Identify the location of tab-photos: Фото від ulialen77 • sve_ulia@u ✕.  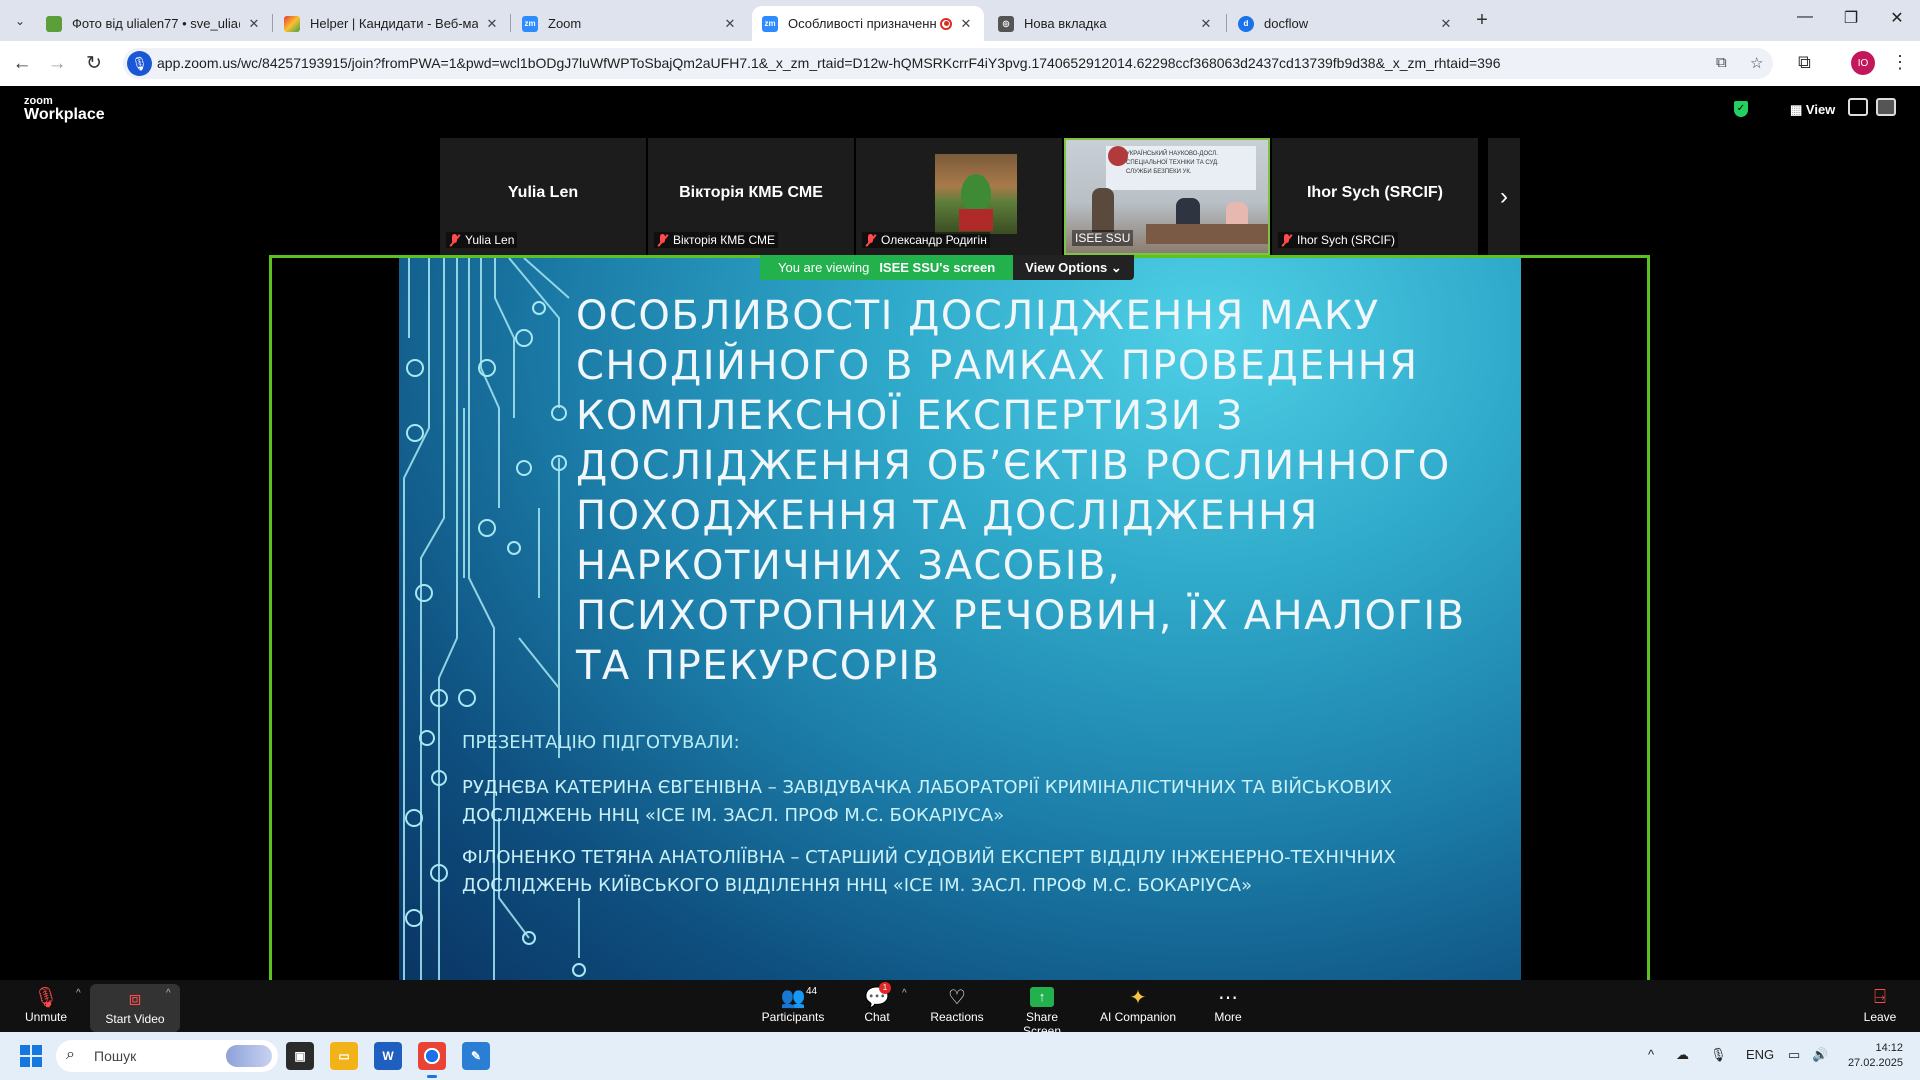
(154, 23).